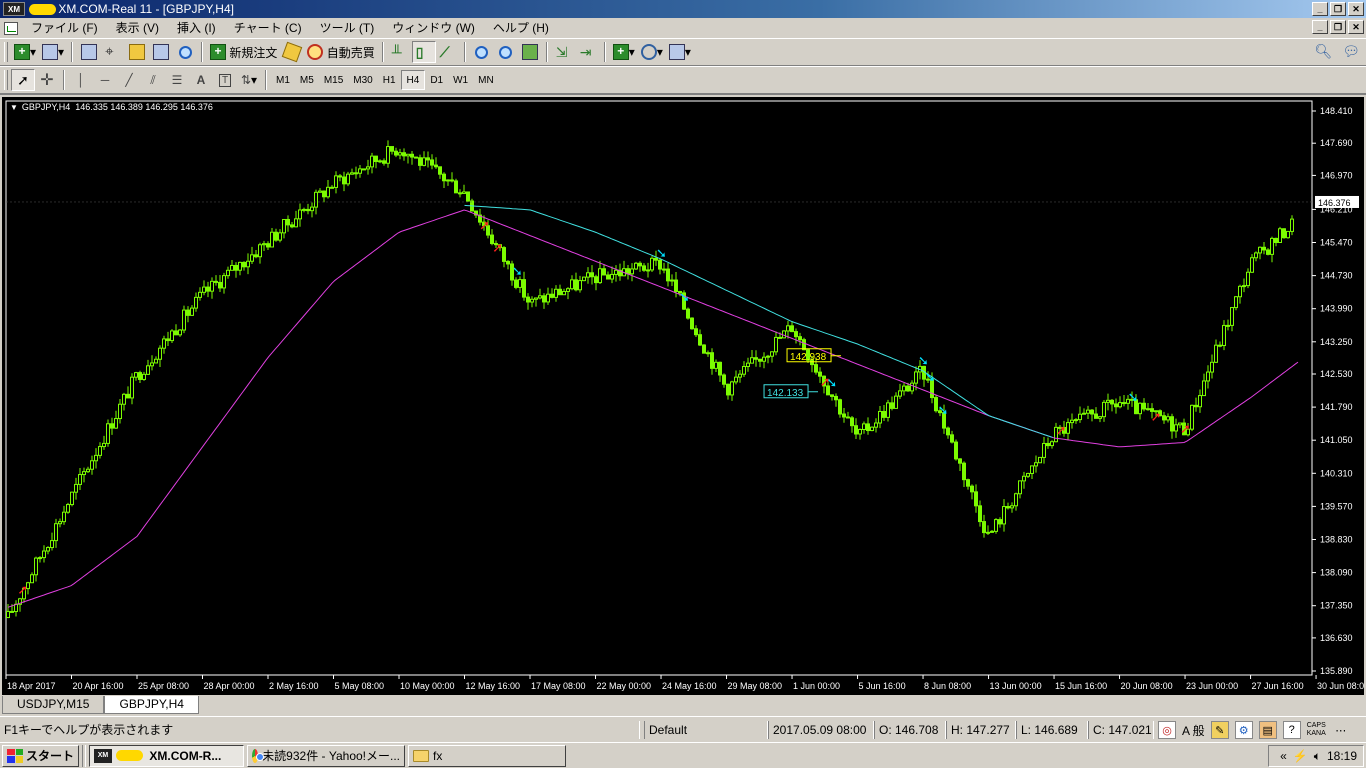  Describe the element at coordinates (506, 52) in the screenshot. I see `zoom-out-button` at that location.